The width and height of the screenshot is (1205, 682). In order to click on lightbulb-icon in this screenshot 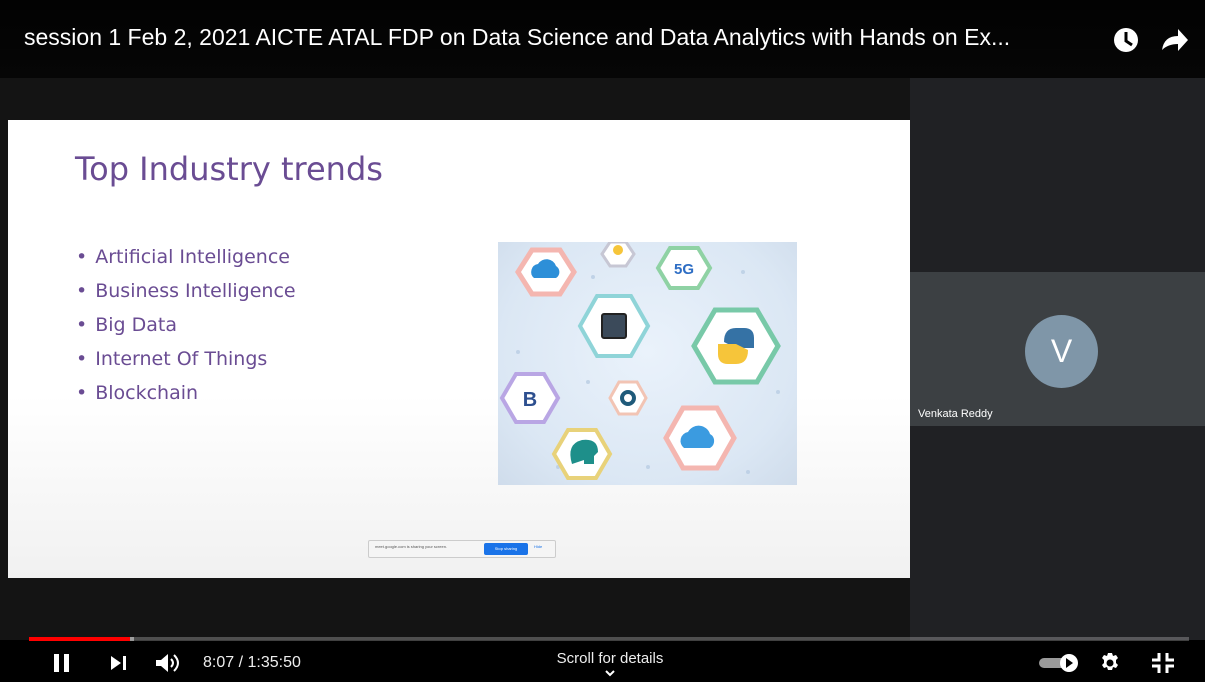, I will do `click(618, 250)`.